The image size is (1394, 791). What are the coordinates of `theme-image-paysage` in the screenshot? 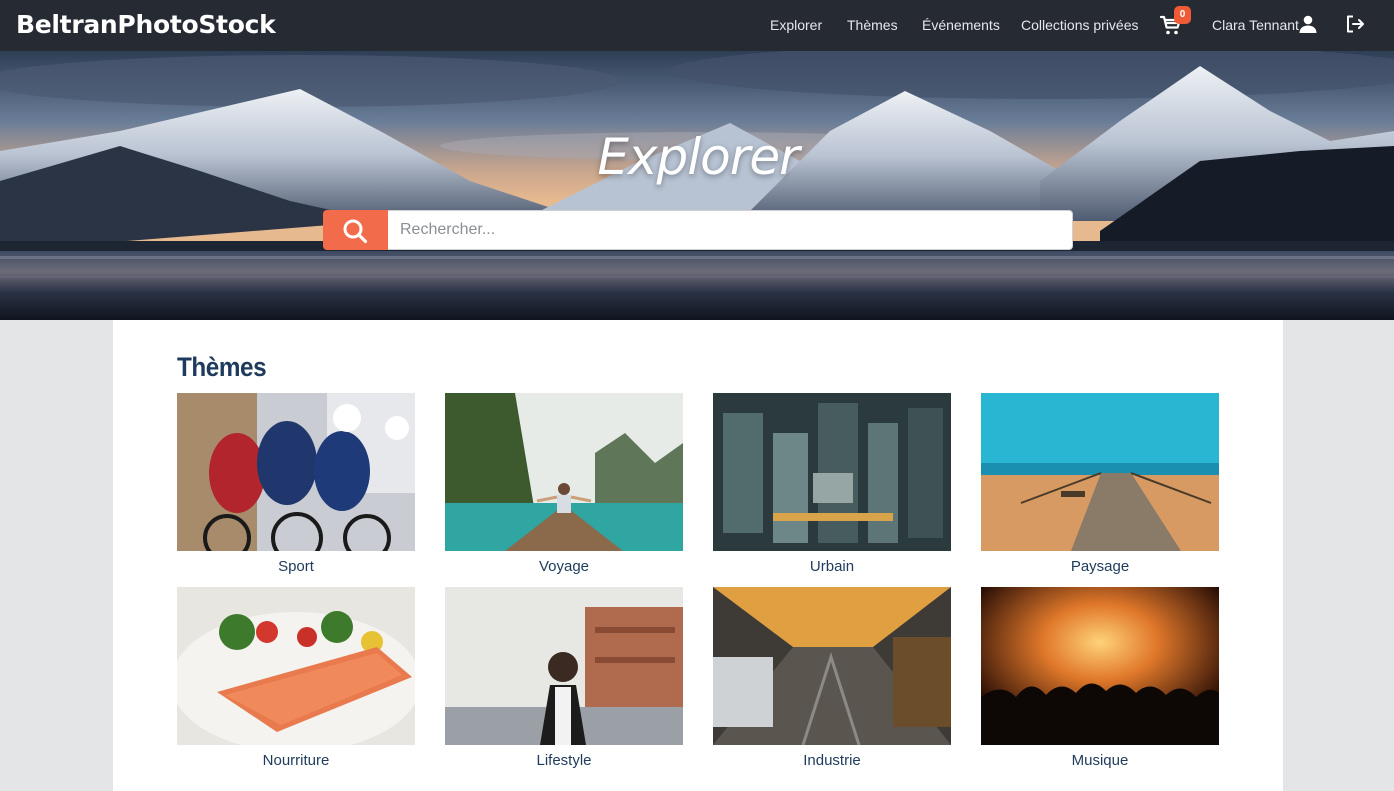 It's located at (1100, 472).